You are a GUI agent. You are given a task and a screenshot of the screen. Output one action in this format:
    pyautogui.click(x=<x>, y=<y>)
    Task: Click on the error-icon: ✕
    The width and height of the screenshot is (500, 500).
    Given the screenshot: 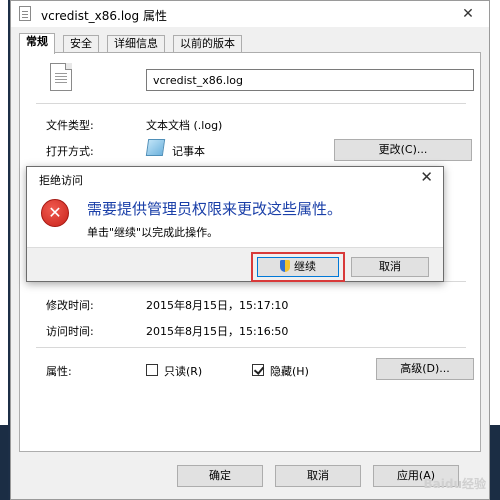 What is the action you would take?
    pyautogui.click(x=55, y=213)
    